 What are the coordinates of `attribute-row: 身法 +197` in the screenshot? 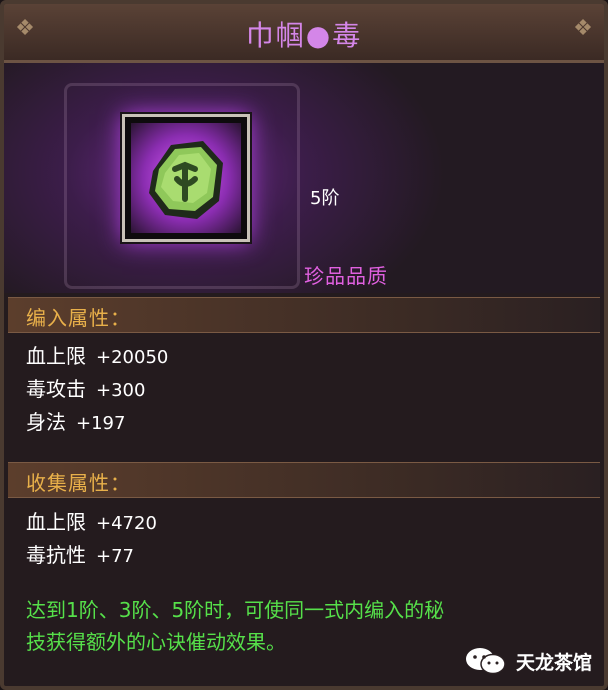 It's located at (75, 420).